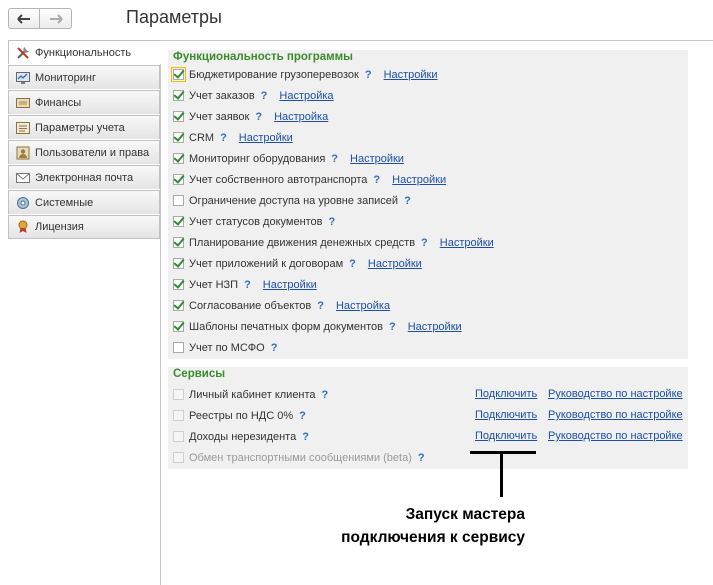  Describe the element at coordinates (84, 102) in the screenshot. I see `tab-finance: Финансы` at that location.